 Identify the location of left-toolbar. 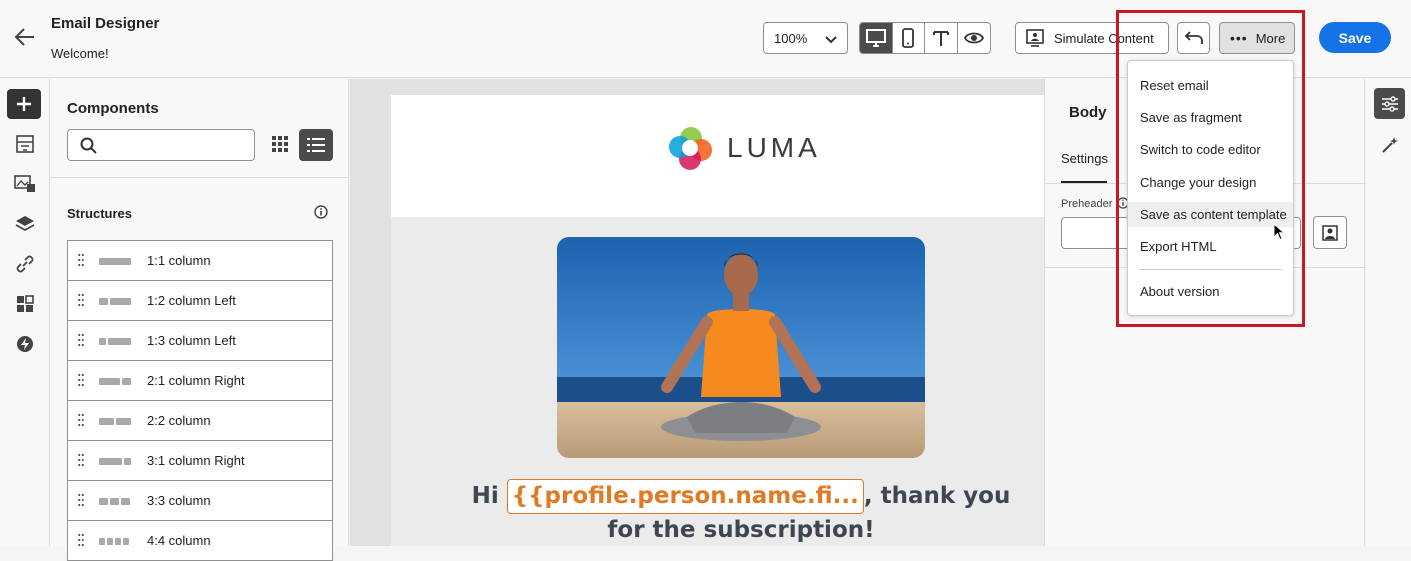
(25, 312).